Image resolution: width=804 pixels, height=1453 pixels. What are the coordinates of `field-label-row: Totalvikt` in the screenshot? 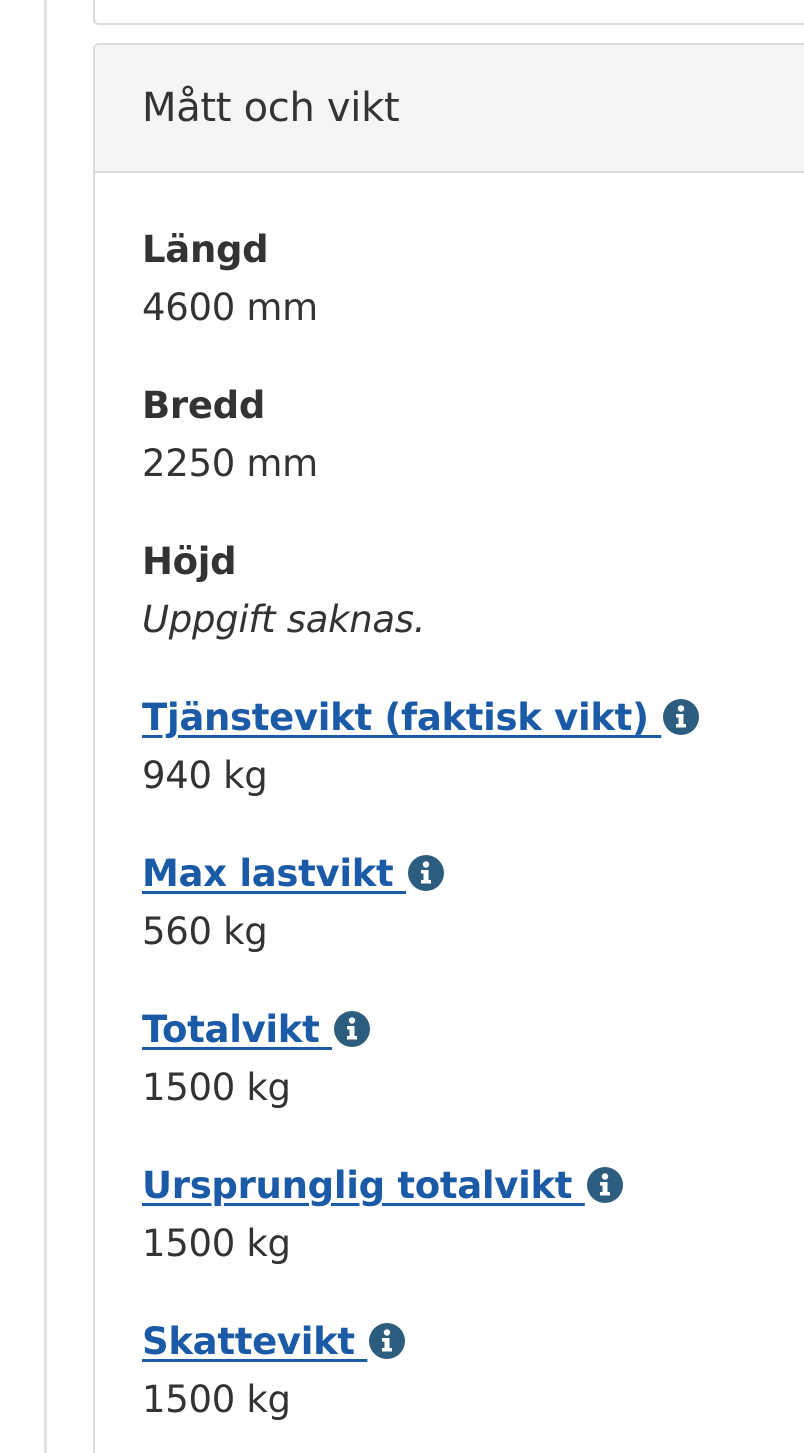 It's located at (473, 1030).